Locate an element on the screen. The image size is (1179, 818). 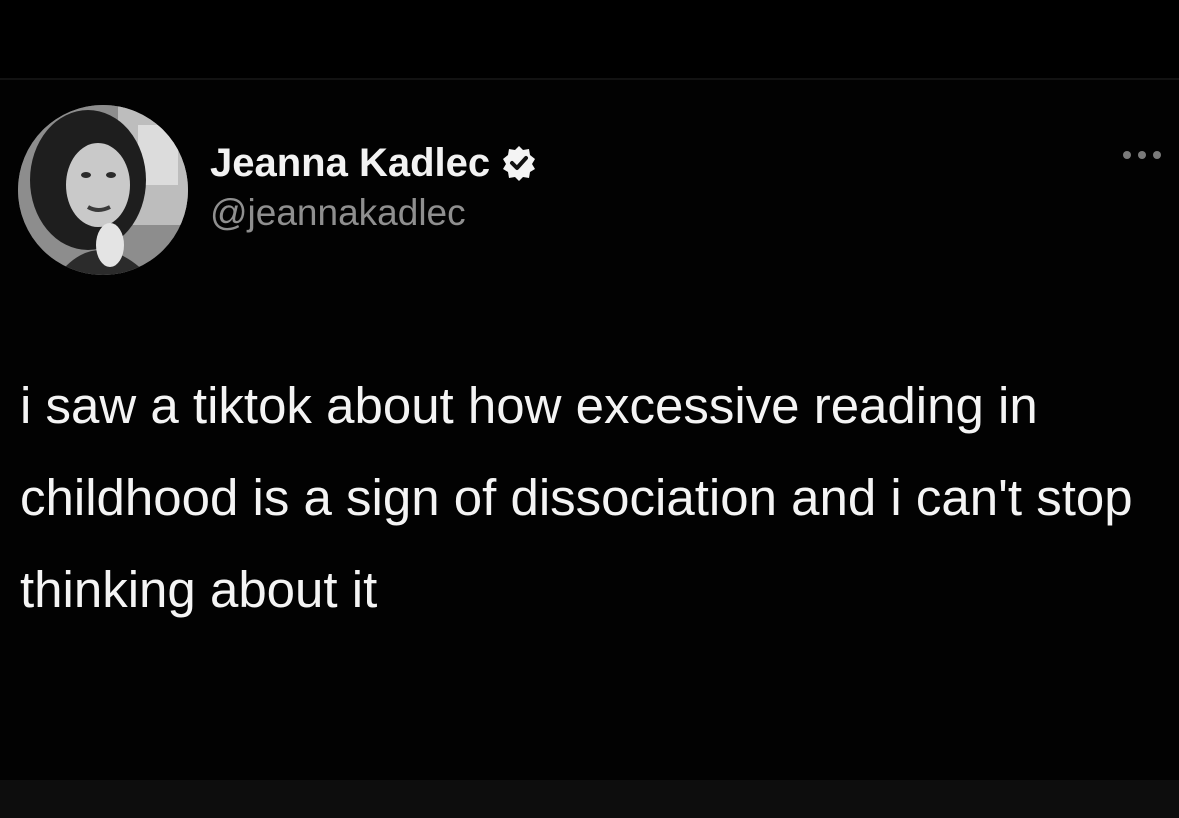
top-bar is located at coordinates (589, 40).